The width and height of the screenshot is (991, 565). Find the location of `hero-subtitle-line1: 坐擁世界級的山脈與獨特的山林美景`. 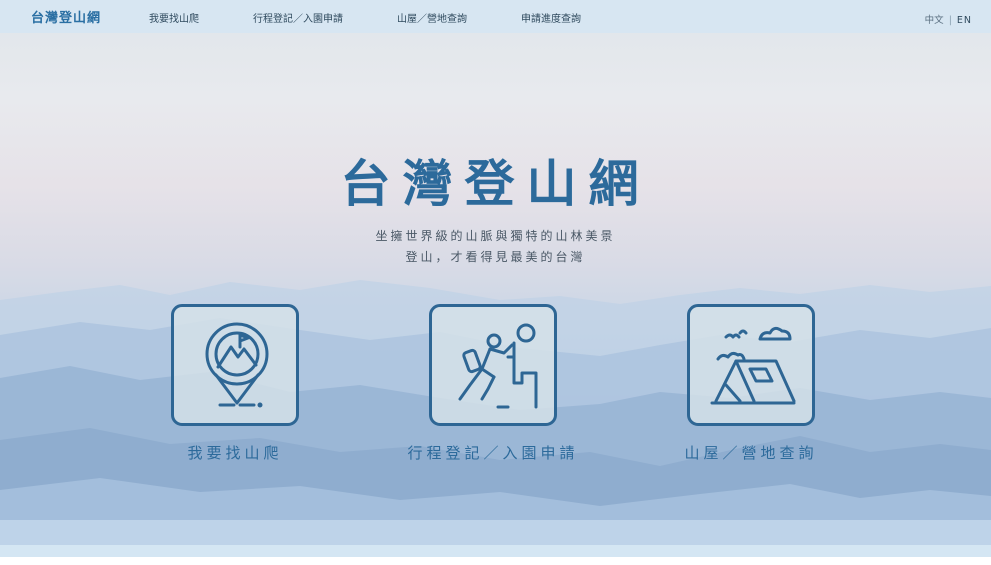

hero-subtitle-line1: 坐擁世界級的山脈與獨特的山林美景 is located at coordinates (495, 236).